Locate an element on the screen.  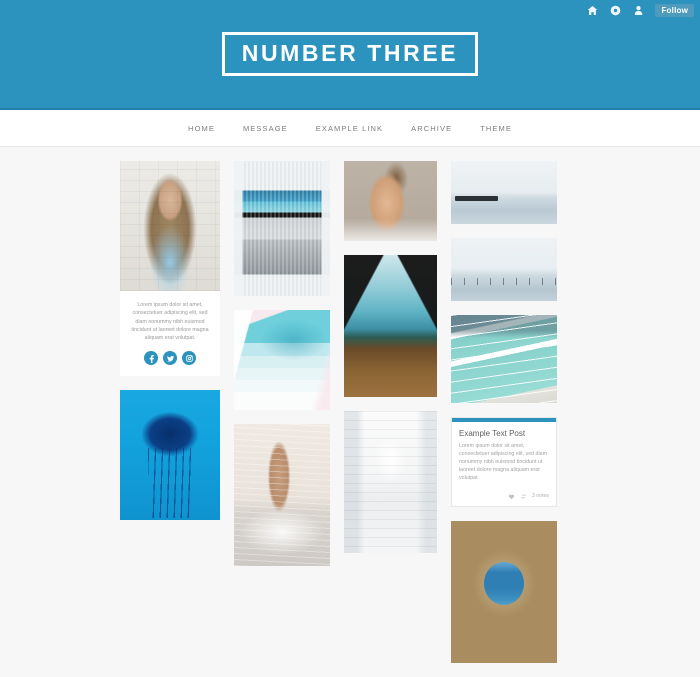
account-icon is located at coordinates (638, 11).